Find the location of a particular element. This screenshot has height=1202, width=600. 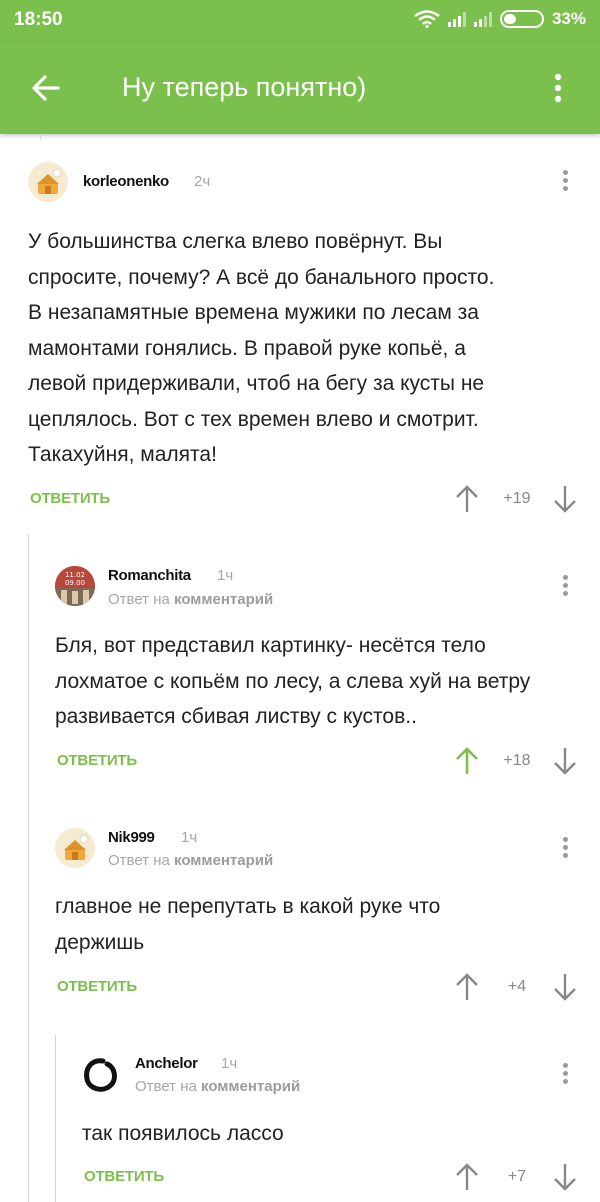

svg-text: 11.02 is located at coordinates (75, 575).